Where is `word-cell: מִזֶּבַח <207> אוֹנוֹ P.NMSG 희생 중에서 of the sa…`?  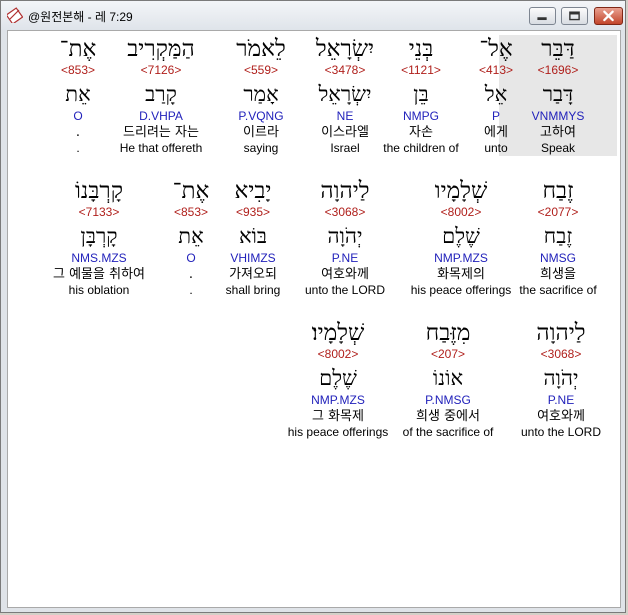 word-cell: מִזֶּבַח <207> אוֹנוֹ P.NMSG 희생 중에서 of the sa… is located at coordinates (448, 379).